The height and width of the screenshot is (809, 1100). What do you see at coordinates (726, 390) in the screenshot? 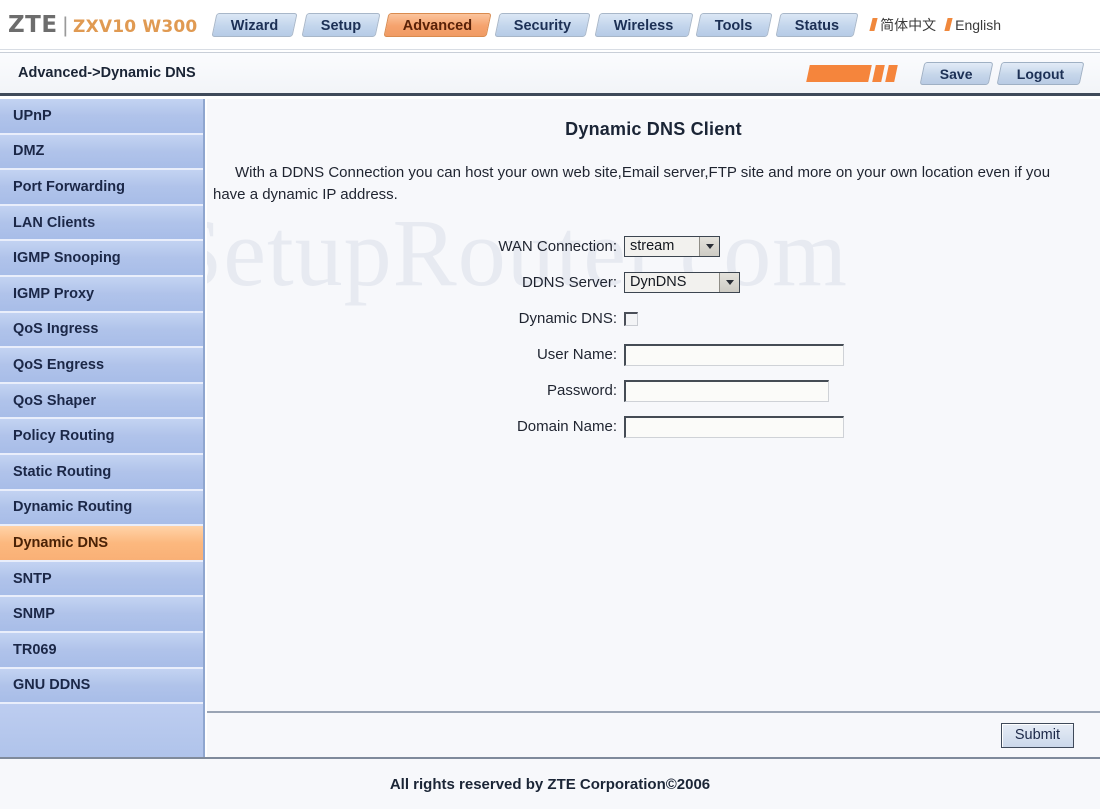
I see `password-input` at bounding box center [726, 390].